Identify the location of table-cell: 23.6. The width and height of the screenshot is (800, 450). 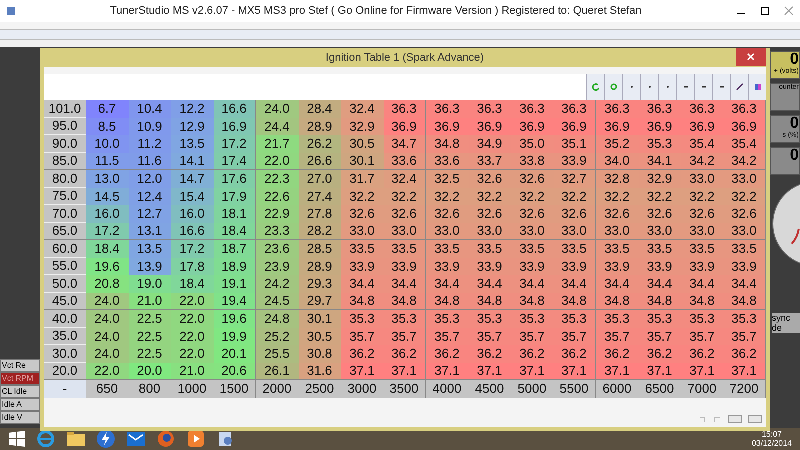
(277, 249).